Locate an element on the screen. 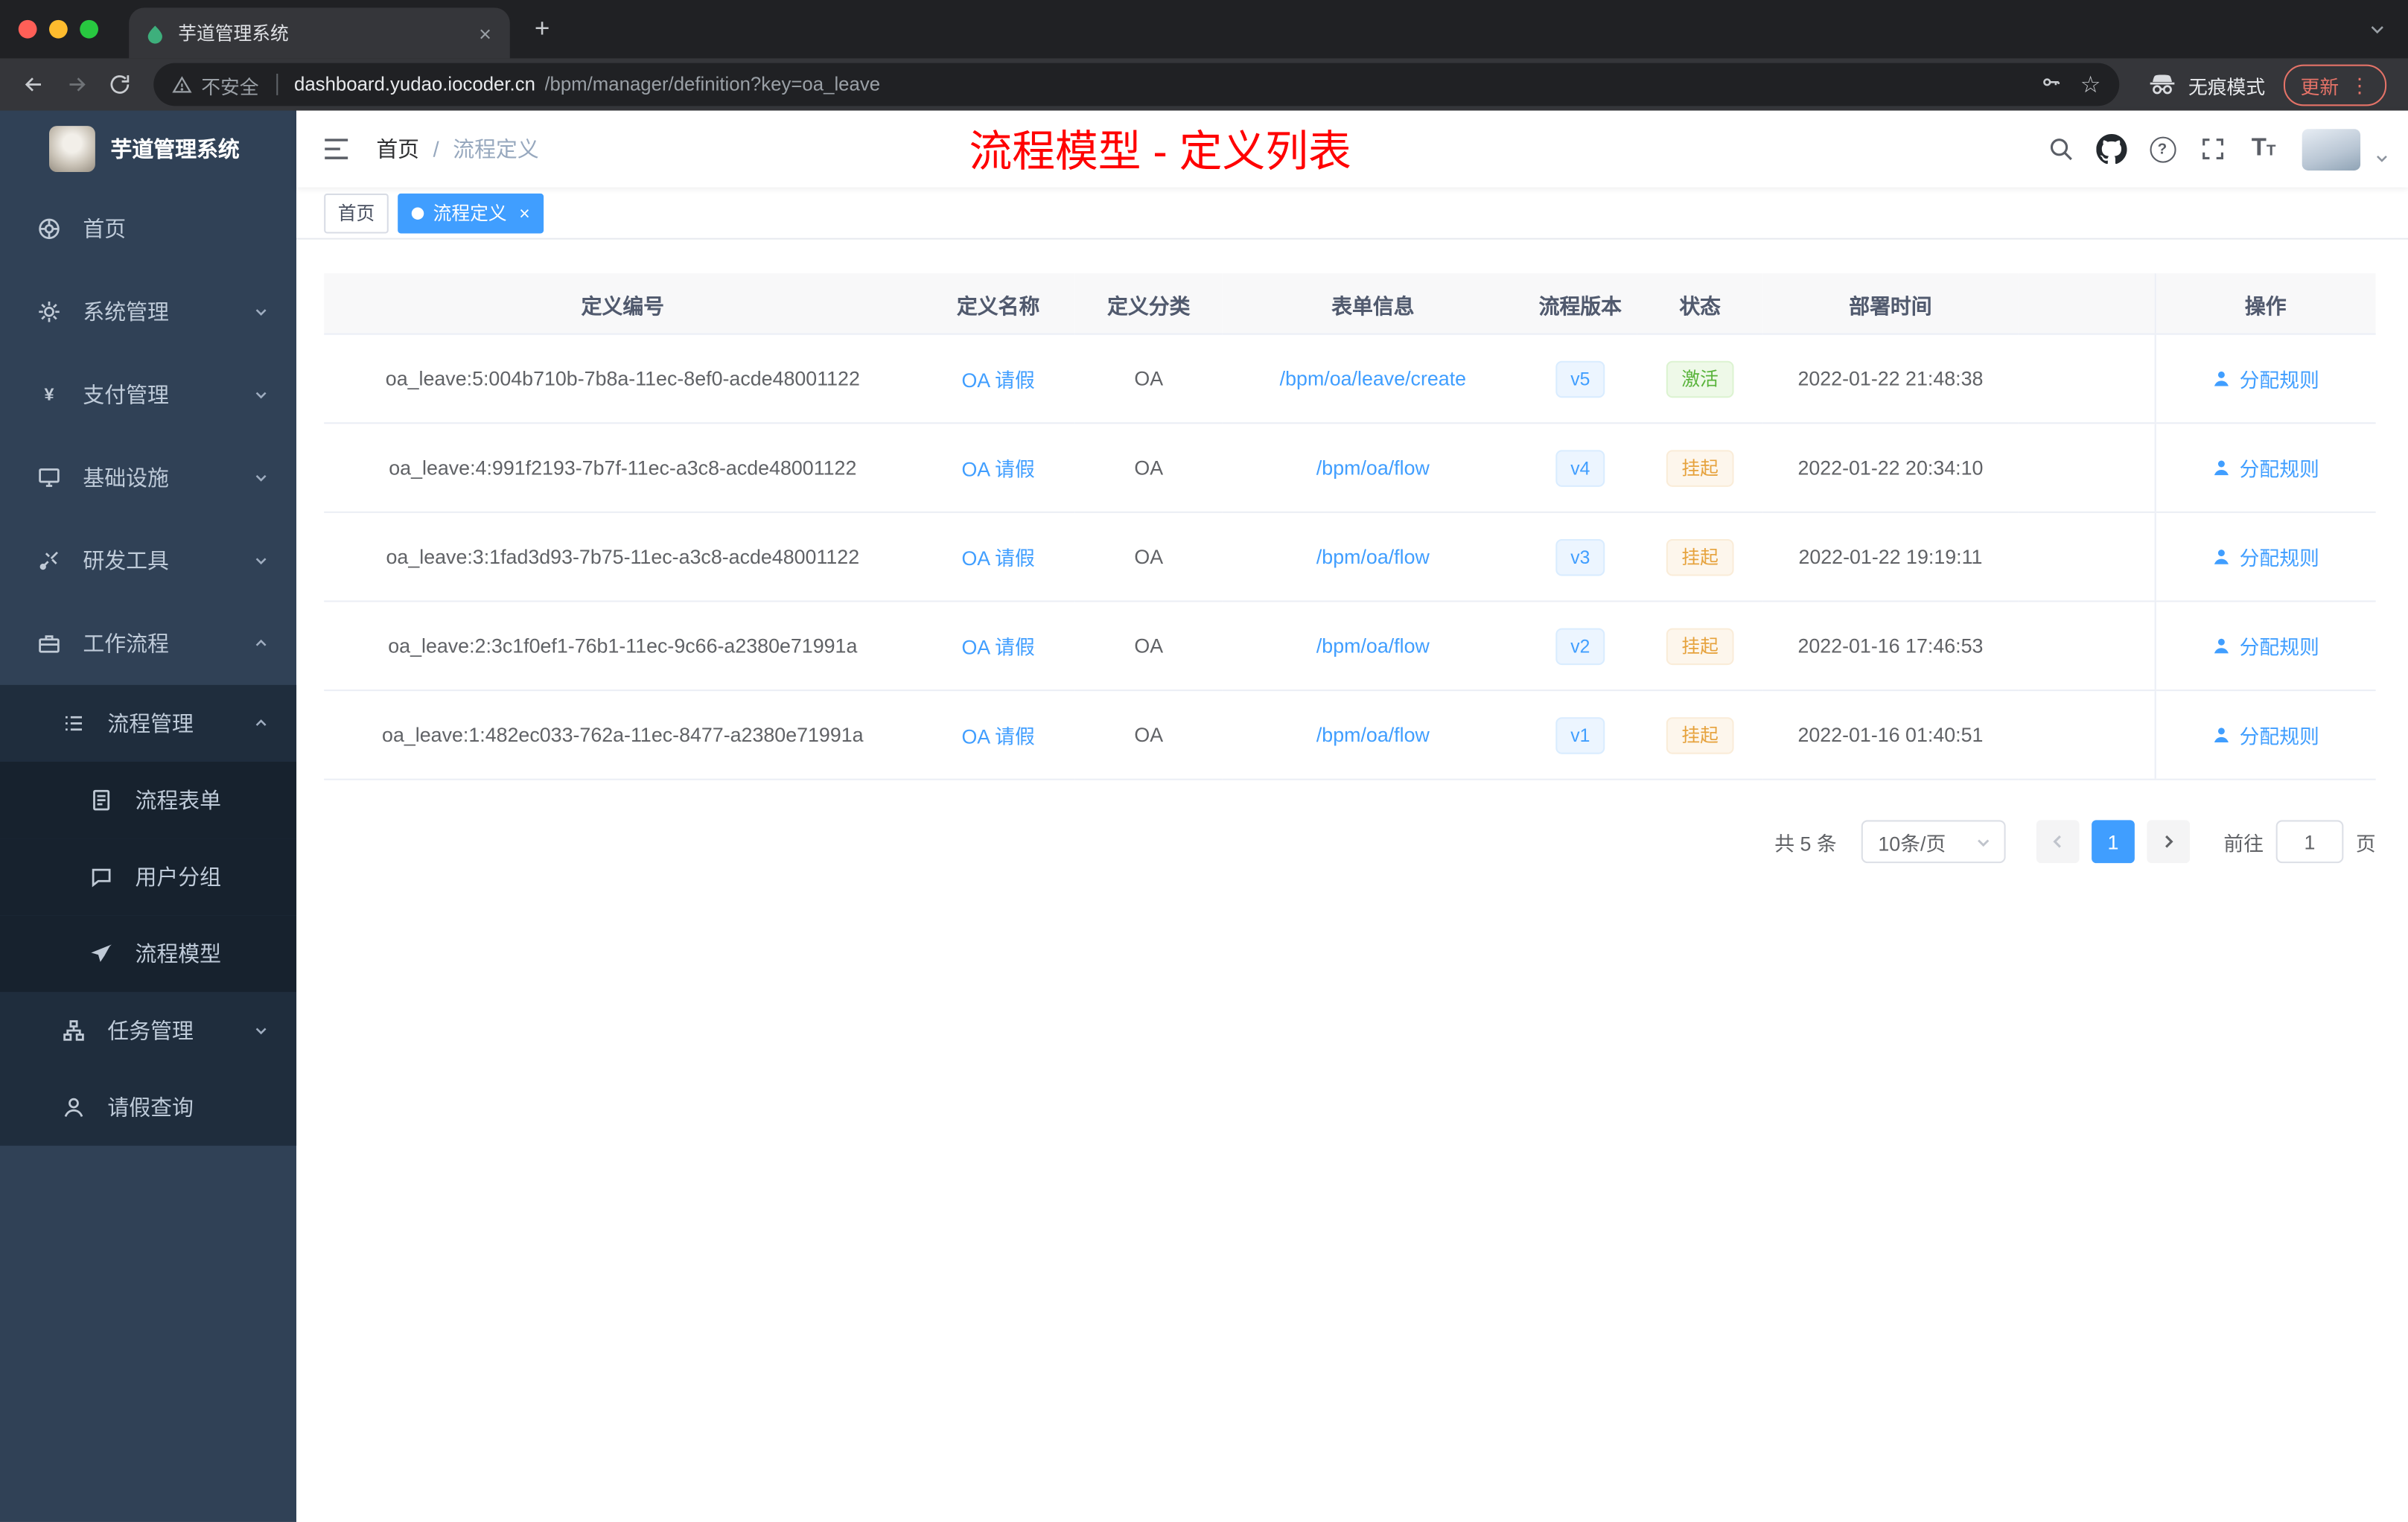  definition-category: OA is located at coordinates (1149, 645).